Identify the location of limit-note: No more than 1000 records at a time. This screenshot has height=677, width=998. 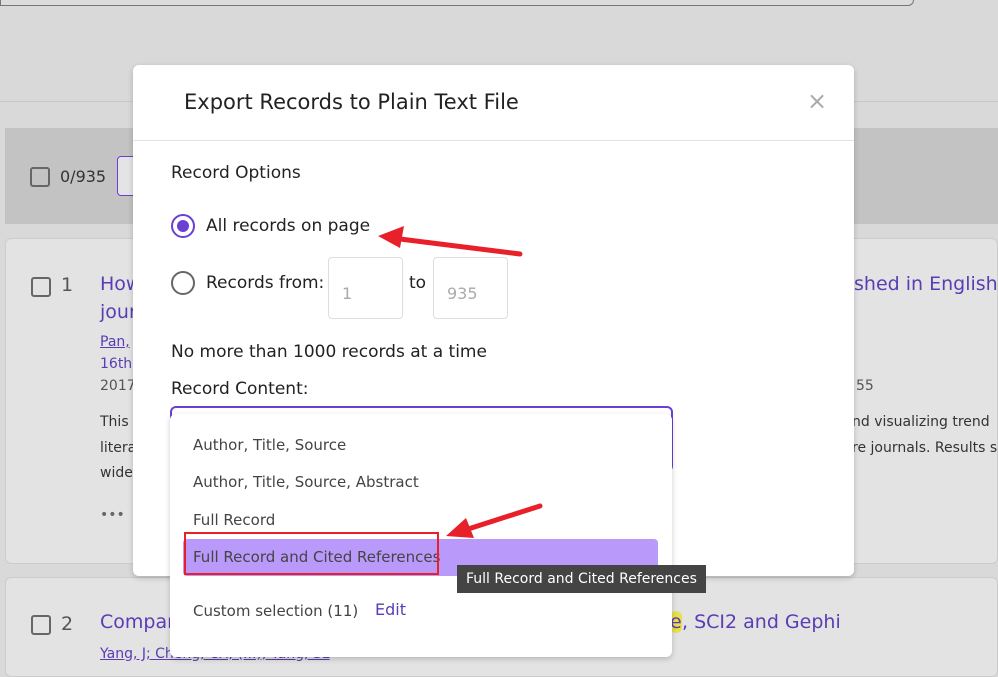
(329, 352).